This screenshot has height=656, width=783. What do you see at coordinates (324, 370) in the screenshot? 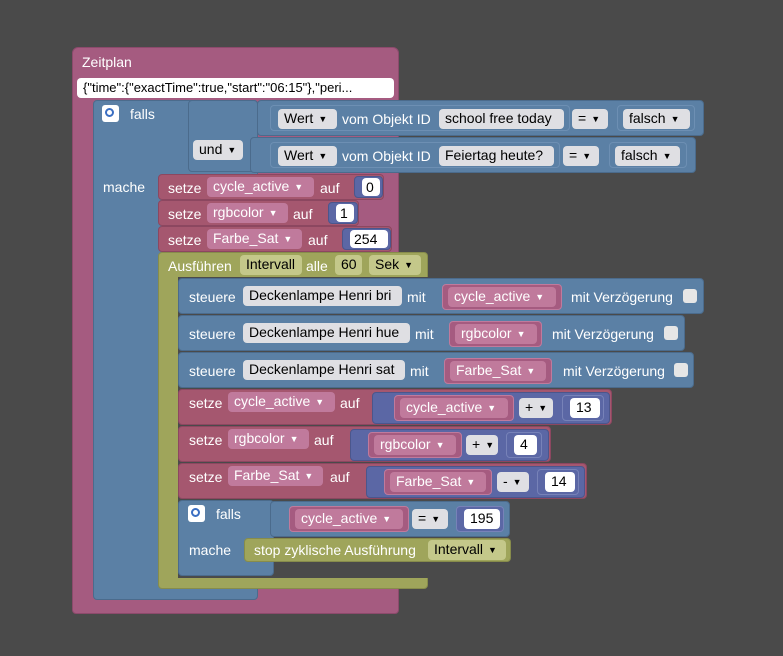
I see `object-field: Deckenlampe Henri sat` at bounding box center [324, 370].